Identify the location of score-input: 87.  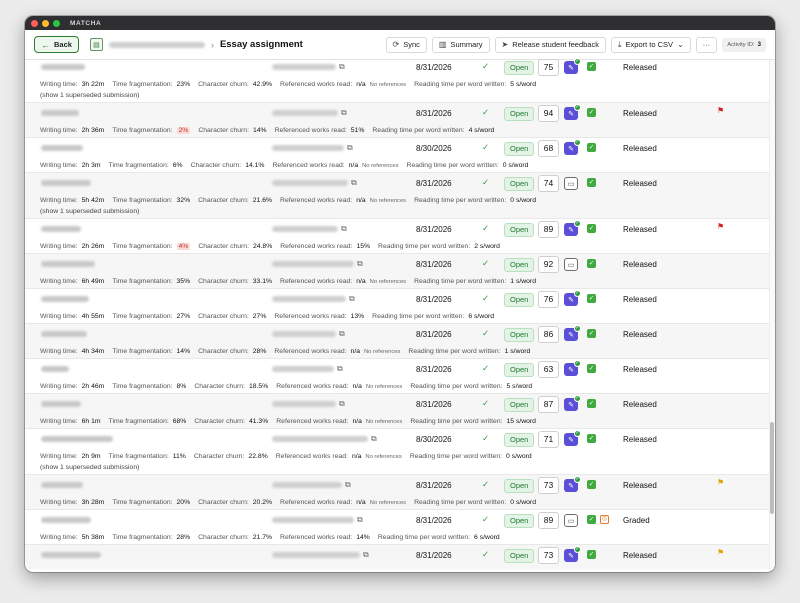
(548, 404).